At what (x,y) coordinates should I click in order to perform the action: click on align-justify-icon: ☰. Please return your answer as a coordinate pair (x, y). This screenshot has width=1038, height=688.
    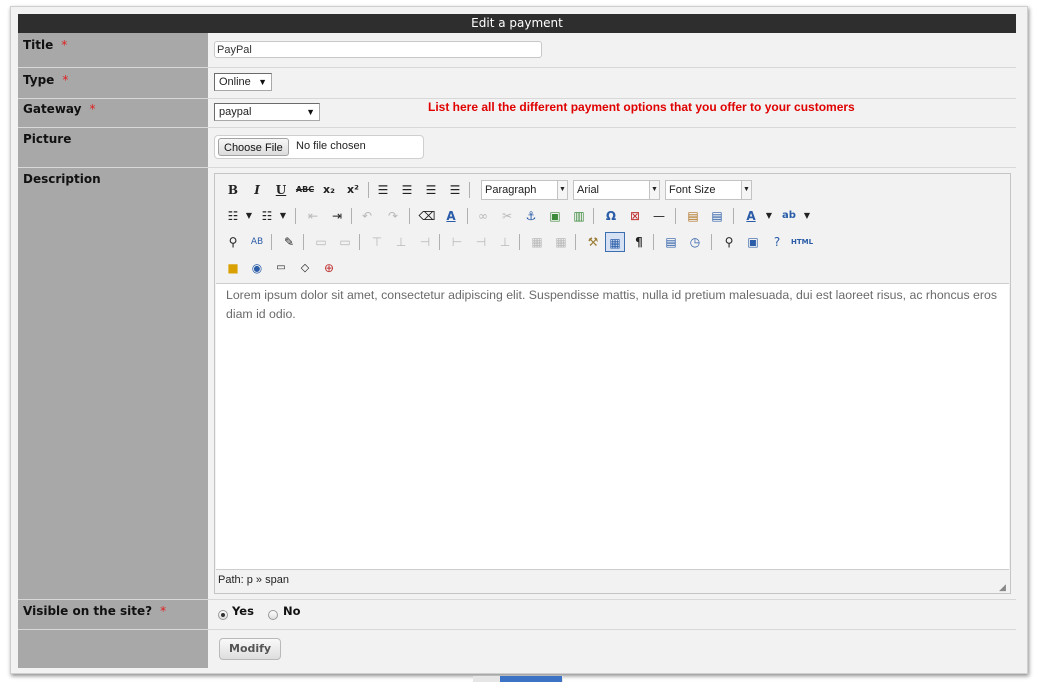
    Looking at the image, I should click on (455, 190).